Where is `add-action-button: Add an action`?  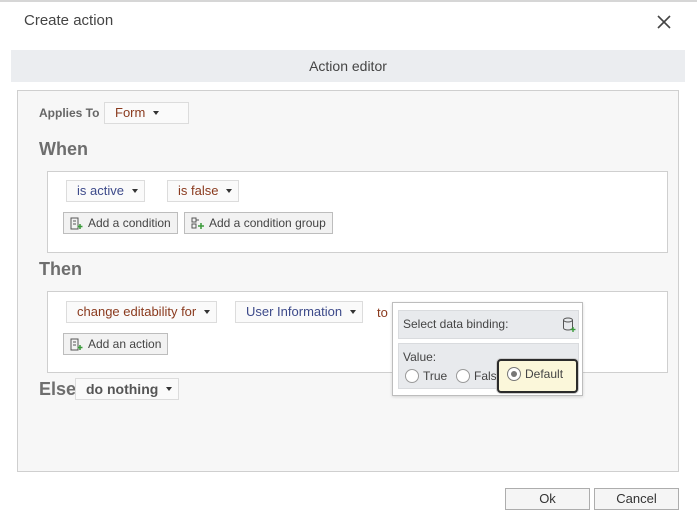
add-action-button: Add an action is located at coordinates (116, 344).